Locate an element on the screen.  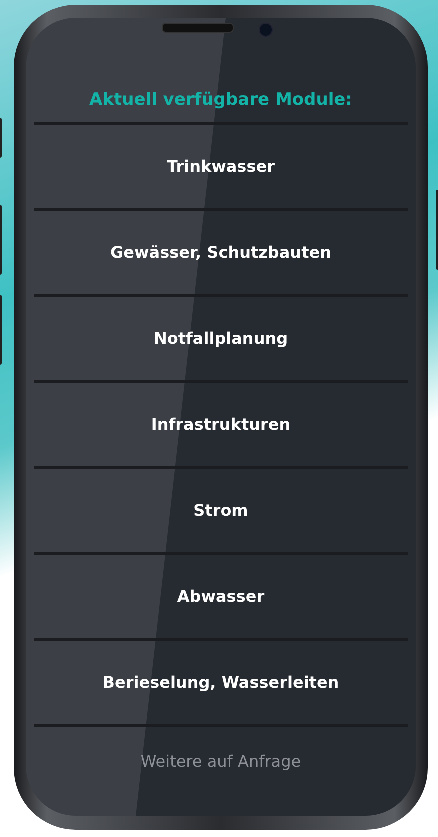
module-label: Strom is located at coordinates (221, 510).